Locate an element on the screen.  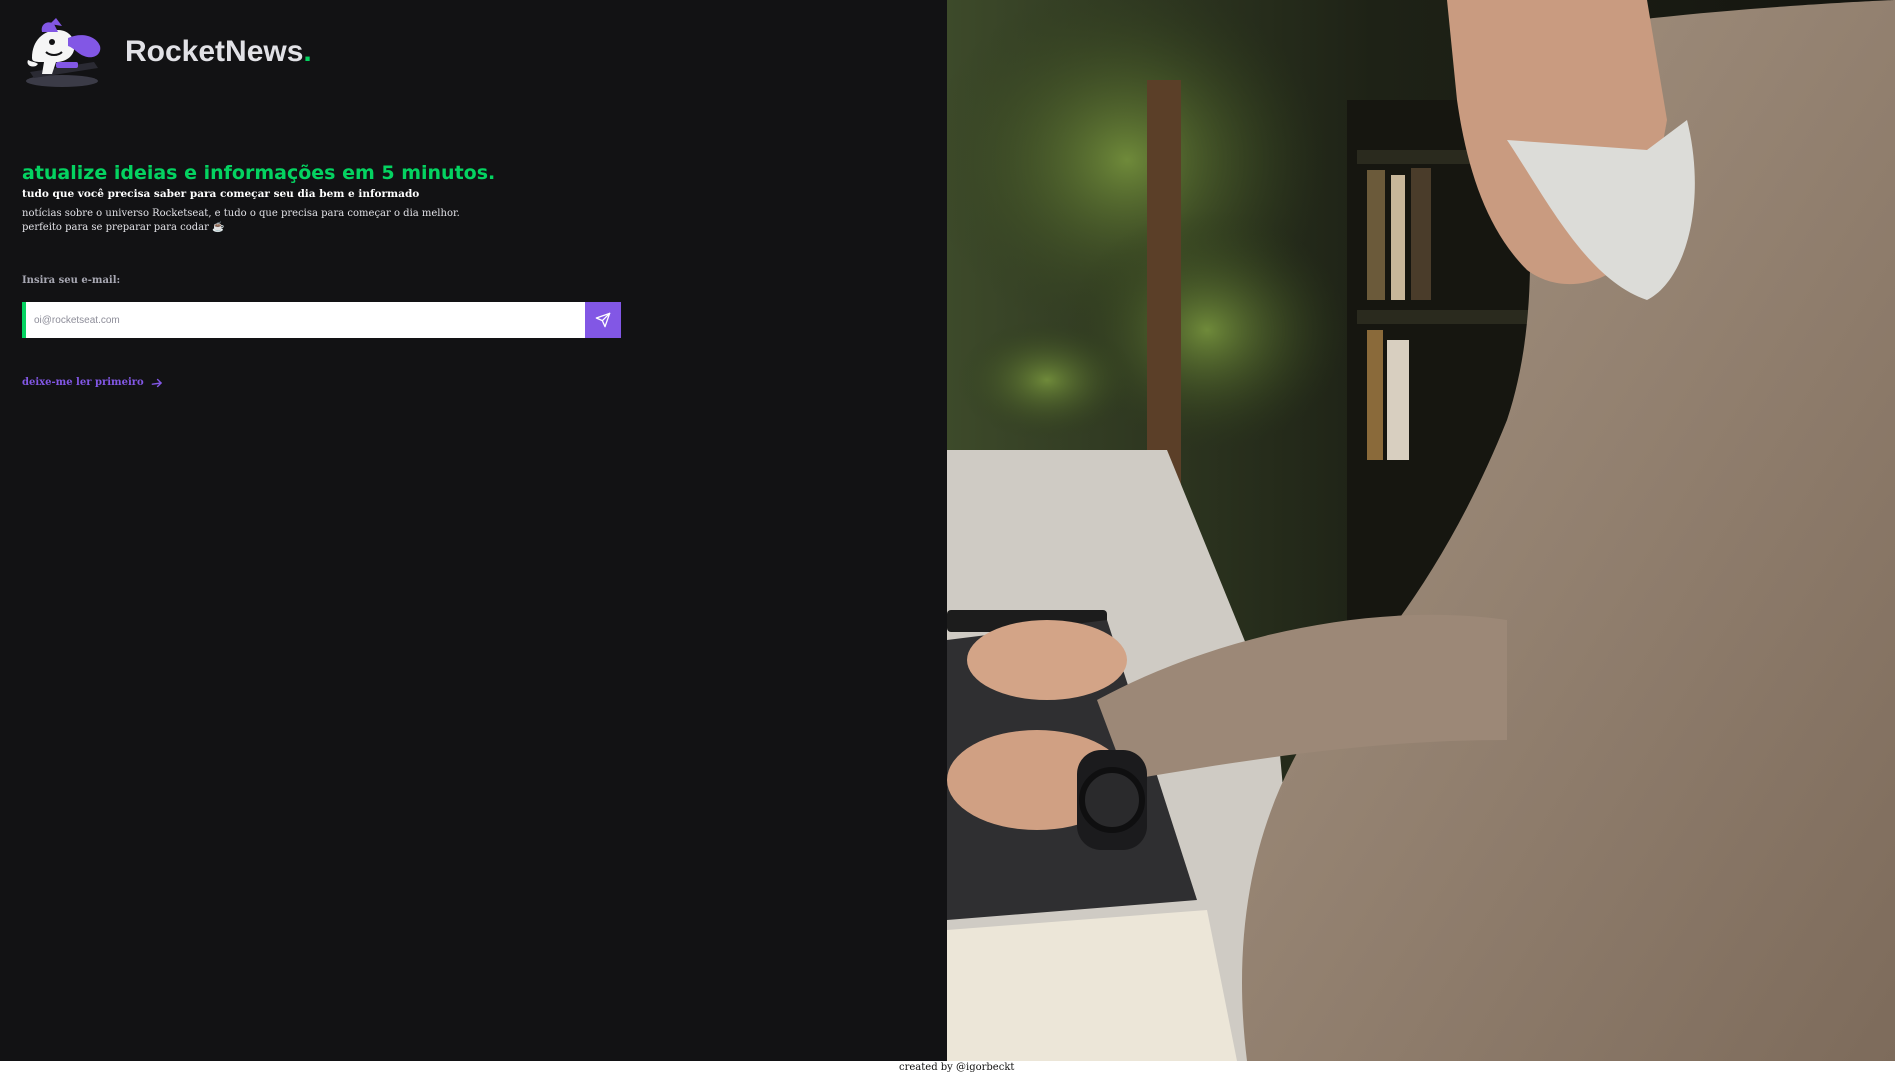
brand-name-text: RocketNews is located at coordinates (214, 51).